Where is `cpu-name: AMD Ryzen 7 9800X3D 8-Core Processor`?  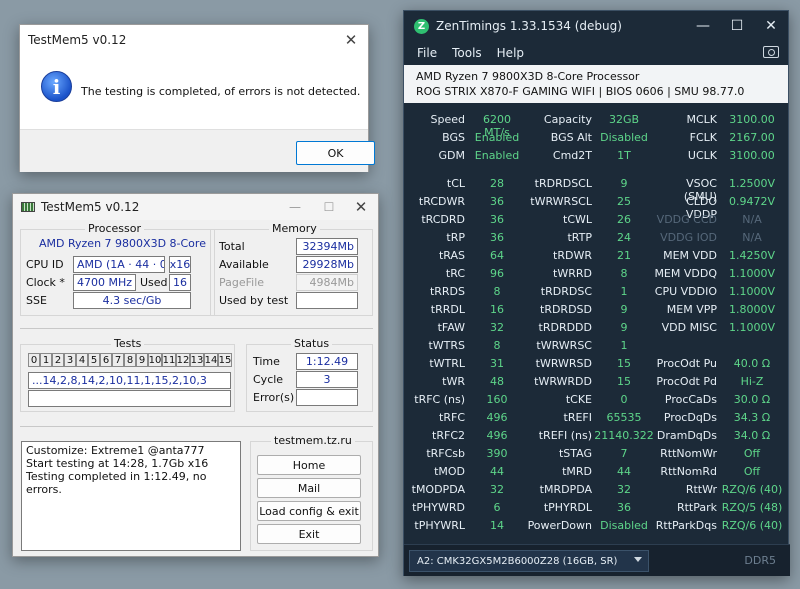
cpu-name: AMD Ryzen 7 9800X3D 8-Core Processor is located at coordinates (528, 76).